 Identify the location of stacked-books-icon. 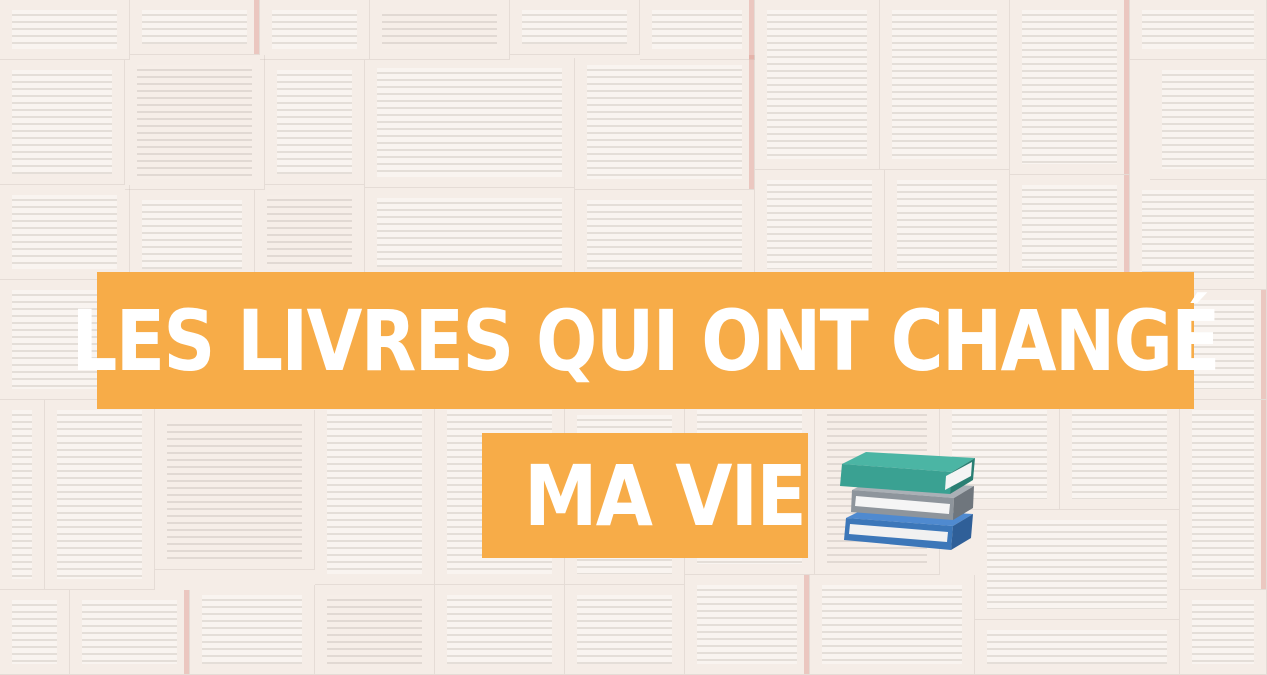
(907, 501).